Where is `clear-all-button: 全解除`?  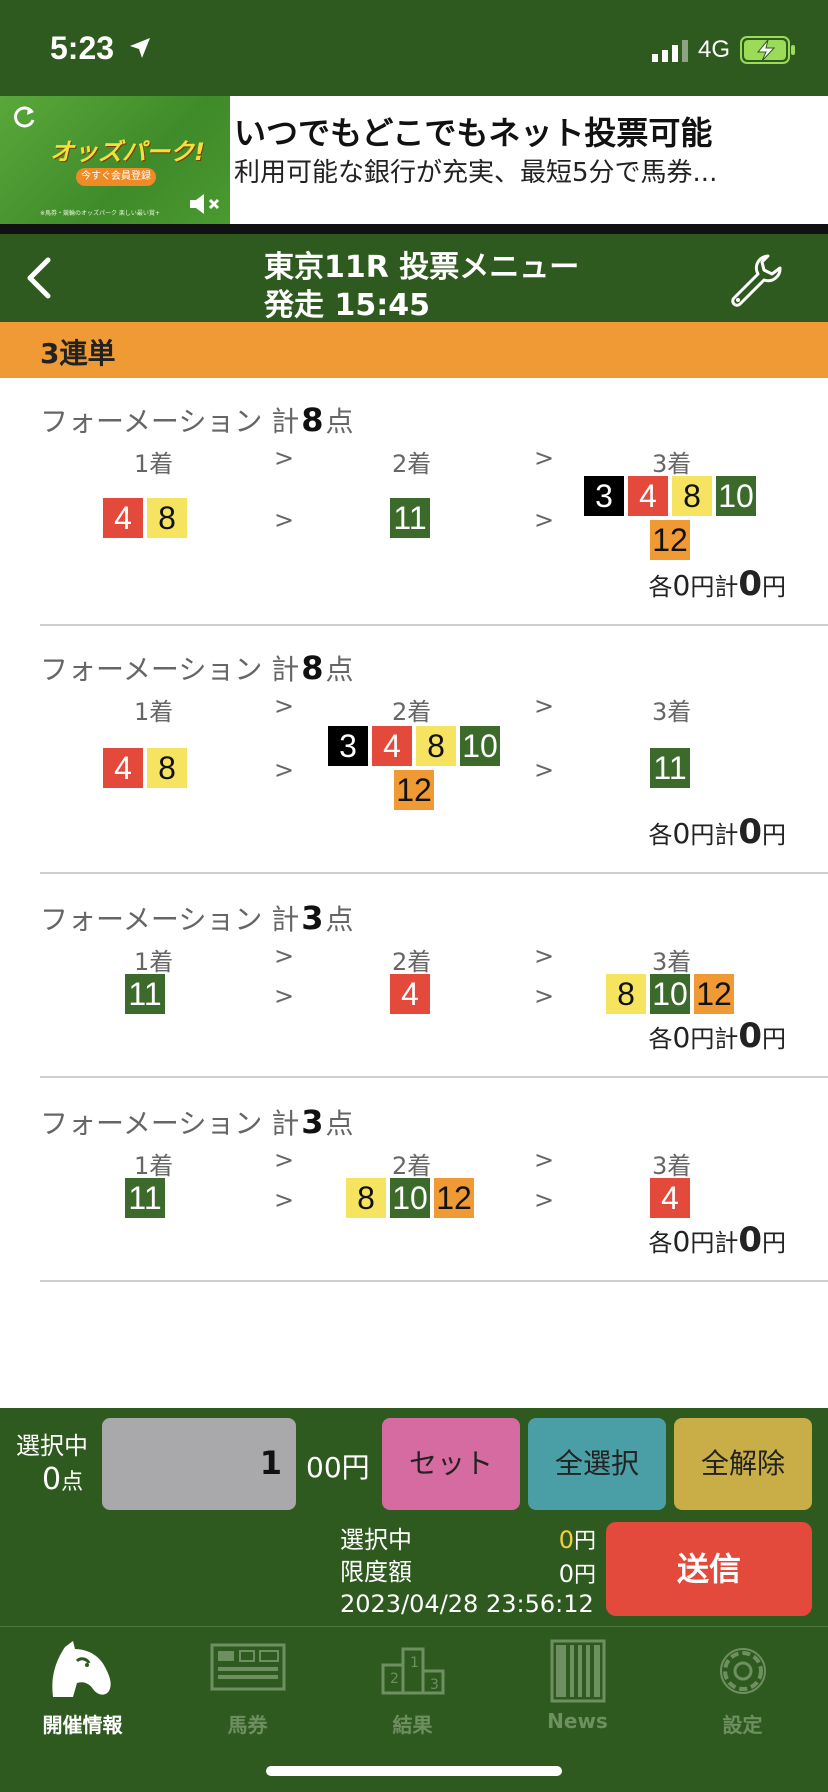
clear-all-button: 全解除 is located at coordinates (743, 1464).